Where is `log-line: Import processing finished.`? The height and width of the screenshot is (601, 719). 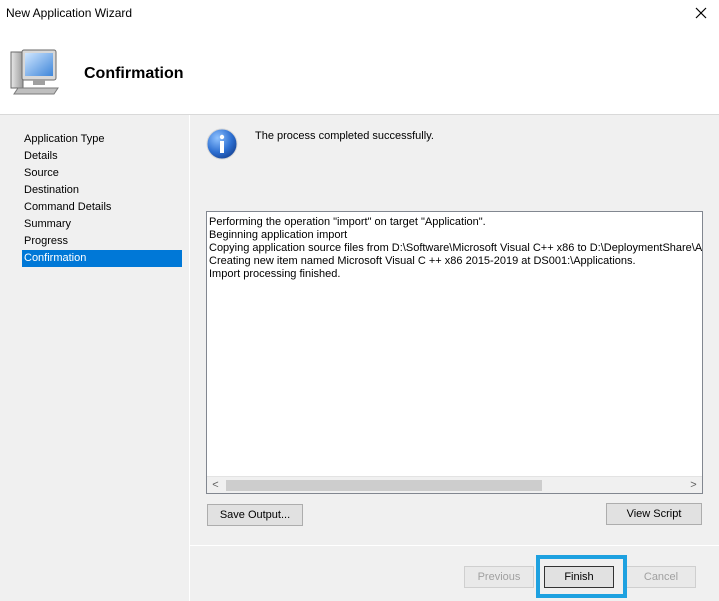 log-line: Import processing finished. is located at coordinates (275, 274).